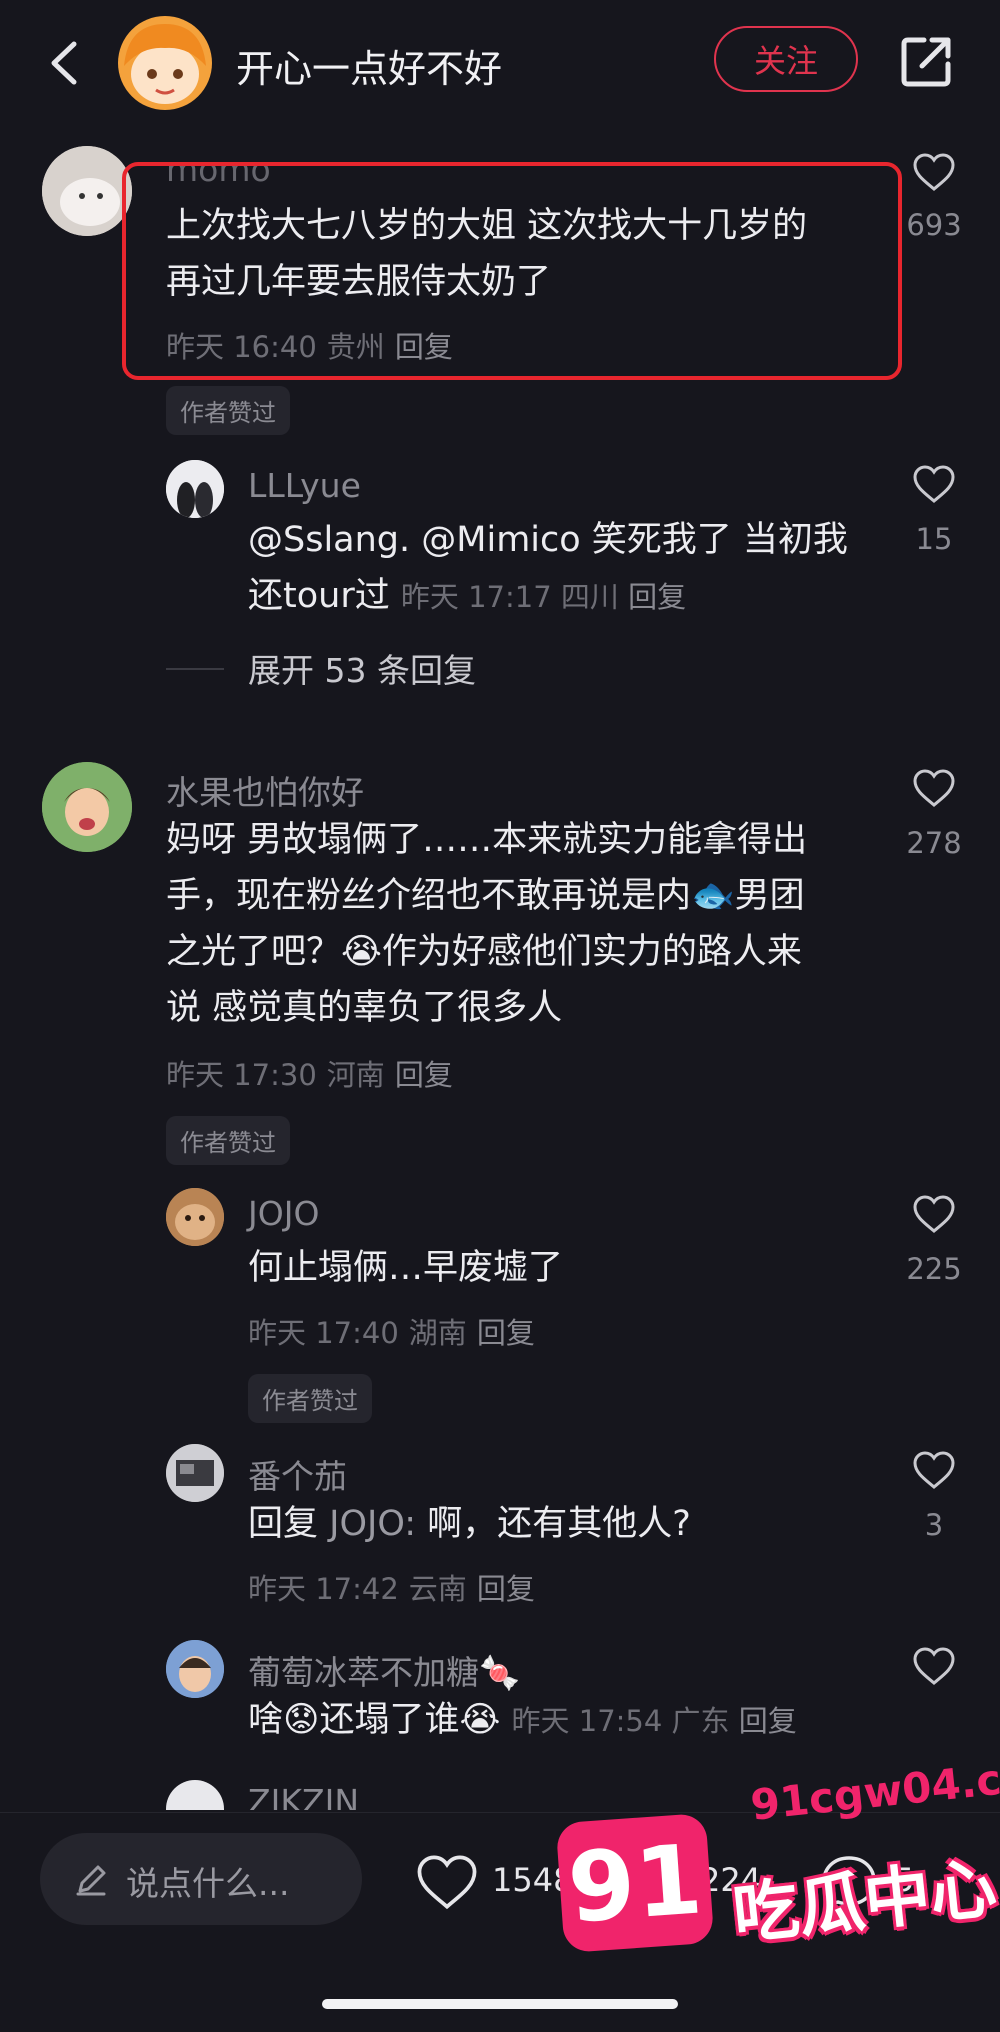 Image resolution: width=1000 pixels, height=2032 pixels. Describe the element at coordinates (241, 1075) in the screenshot. I see `comment-time: 昨天 17:30` at that location.